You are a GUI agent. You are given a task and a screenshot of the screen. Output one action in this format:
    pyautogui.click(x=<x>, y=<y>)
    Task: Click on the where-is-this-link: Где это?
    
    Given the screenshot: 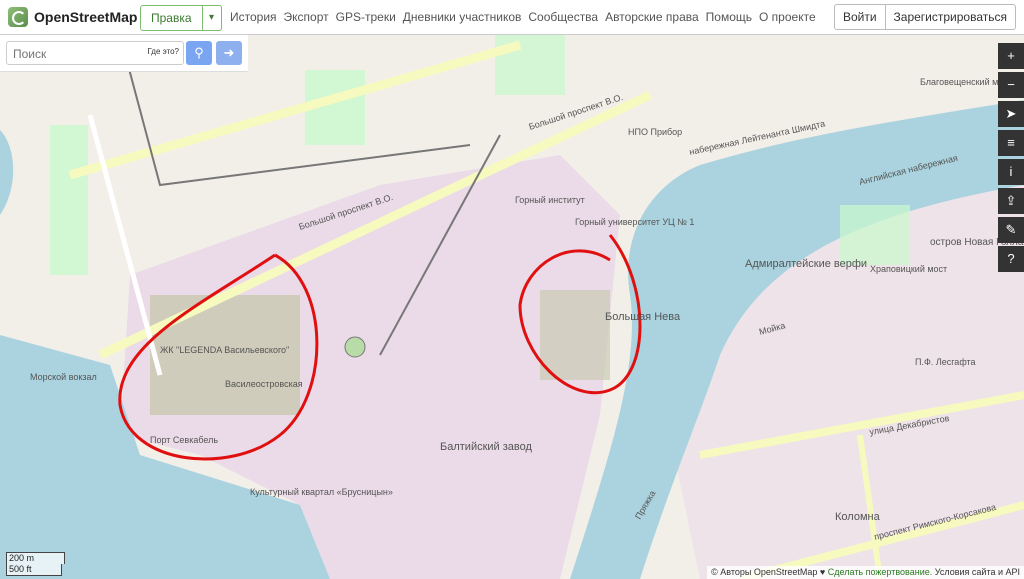 What is the action you would take?
    pyautogui.click(x=163, y=51)
    